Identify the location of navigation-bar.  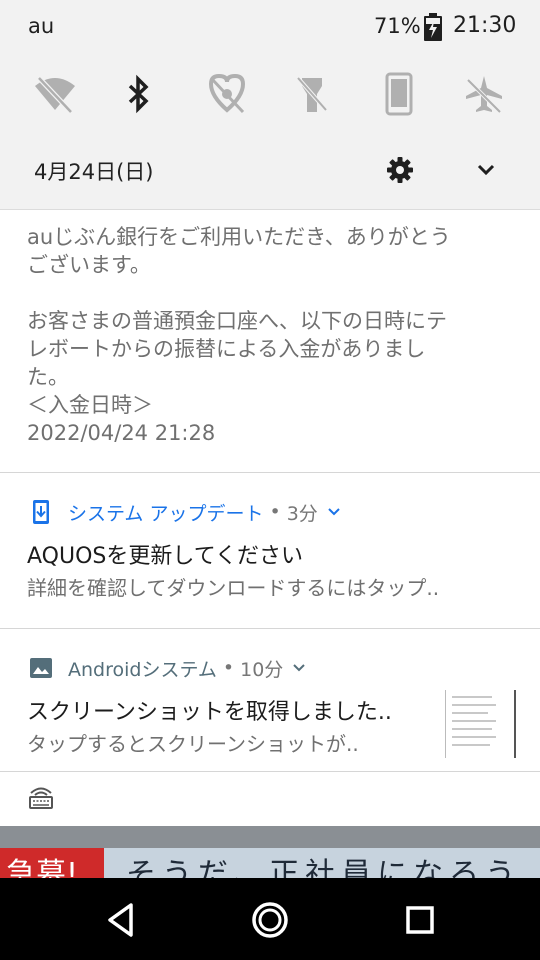
(270, 919).